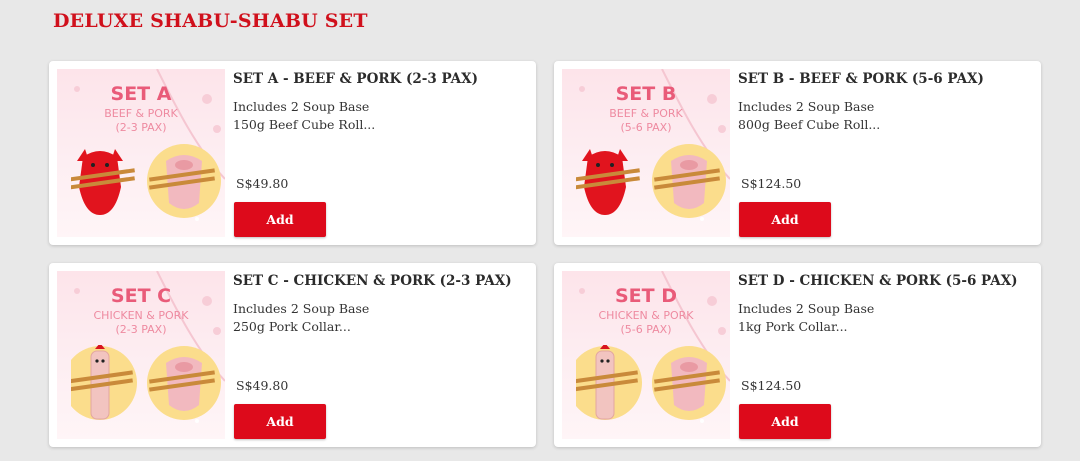  I want to click on product-title: SET C - CHICKEN & PORK (2-3 PAX), so click(372, 281).